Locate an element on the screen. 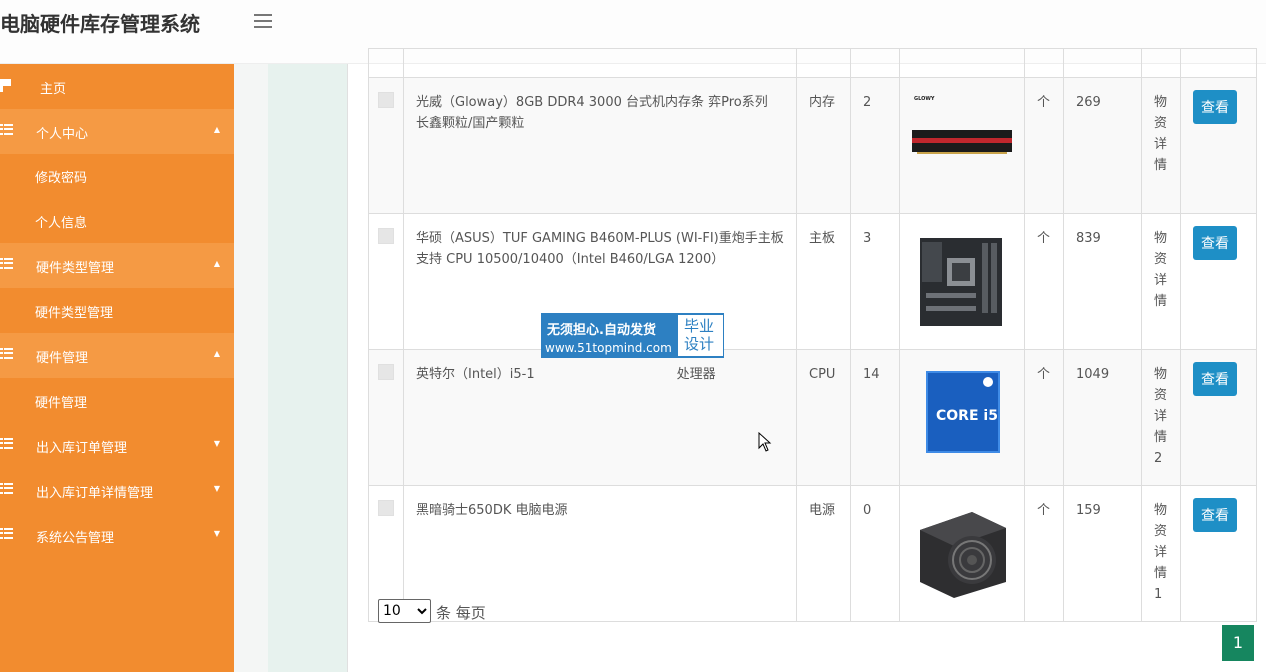 The width and height of the screenshot is (1266, 672). hardware-type: CPU is located at coordinates (823, 417).